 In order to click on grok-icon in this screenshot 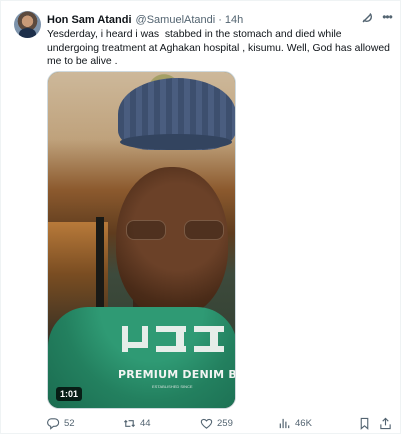, I will do `click(367, 18)`.